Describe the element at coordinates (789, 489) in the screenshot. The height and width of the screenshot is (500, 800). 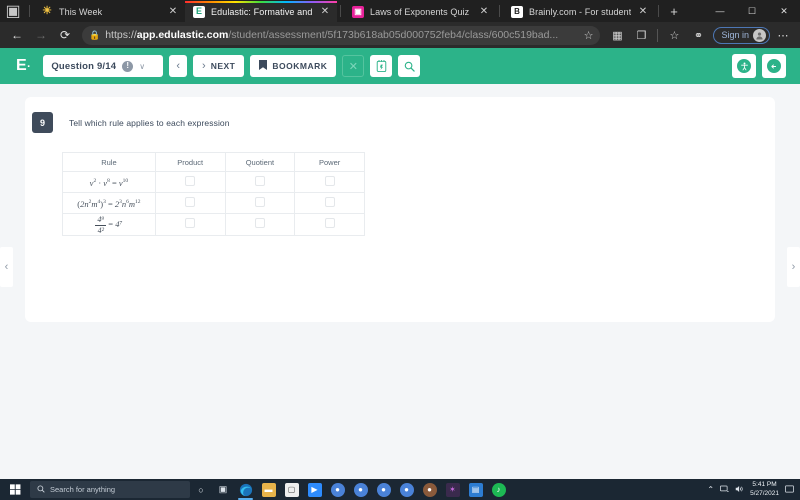
I see `action-center-icon` at that location.